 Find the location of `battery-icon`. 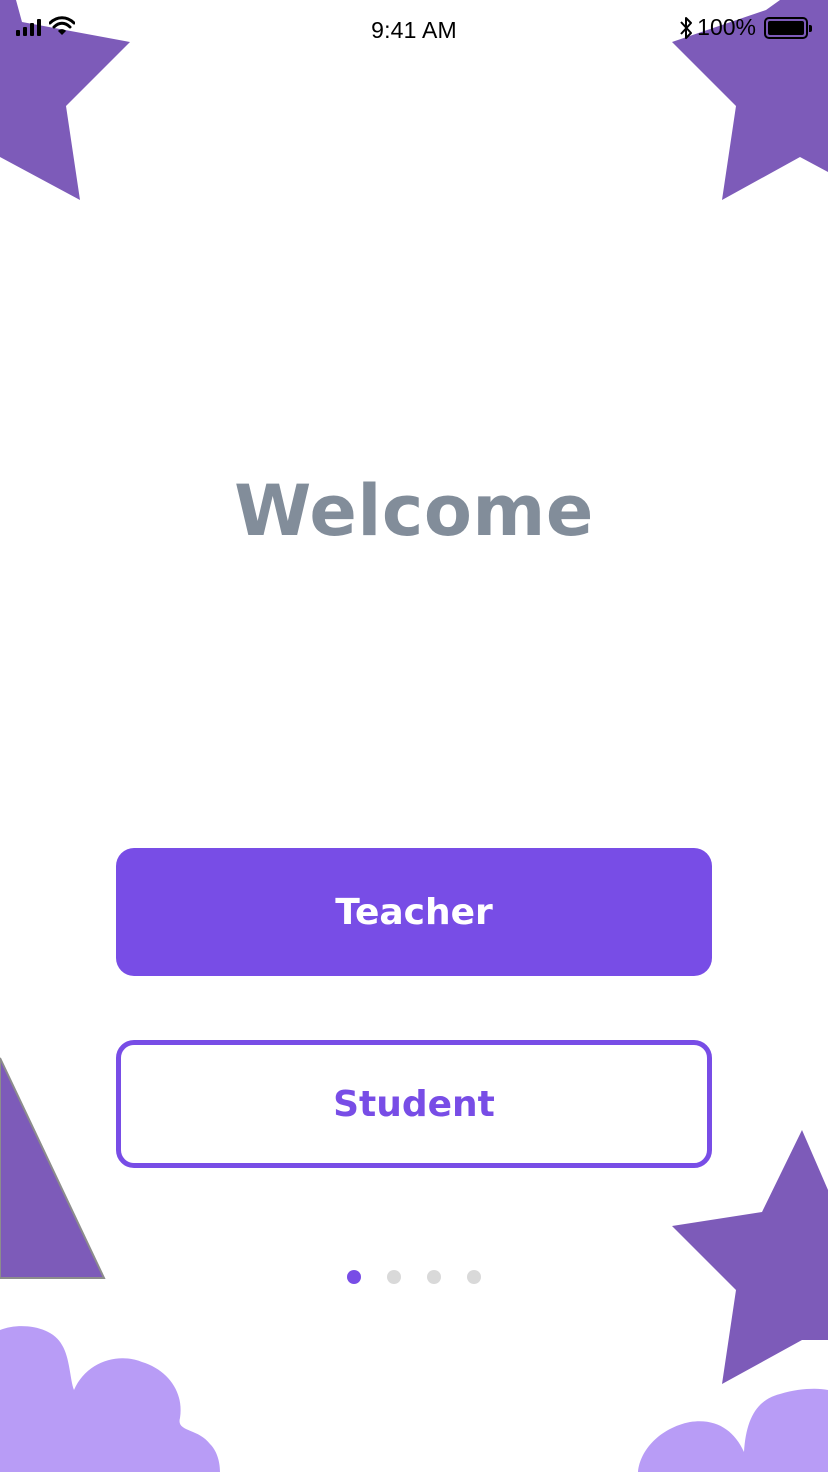

battery-icon is located at coordinates (788, 27).